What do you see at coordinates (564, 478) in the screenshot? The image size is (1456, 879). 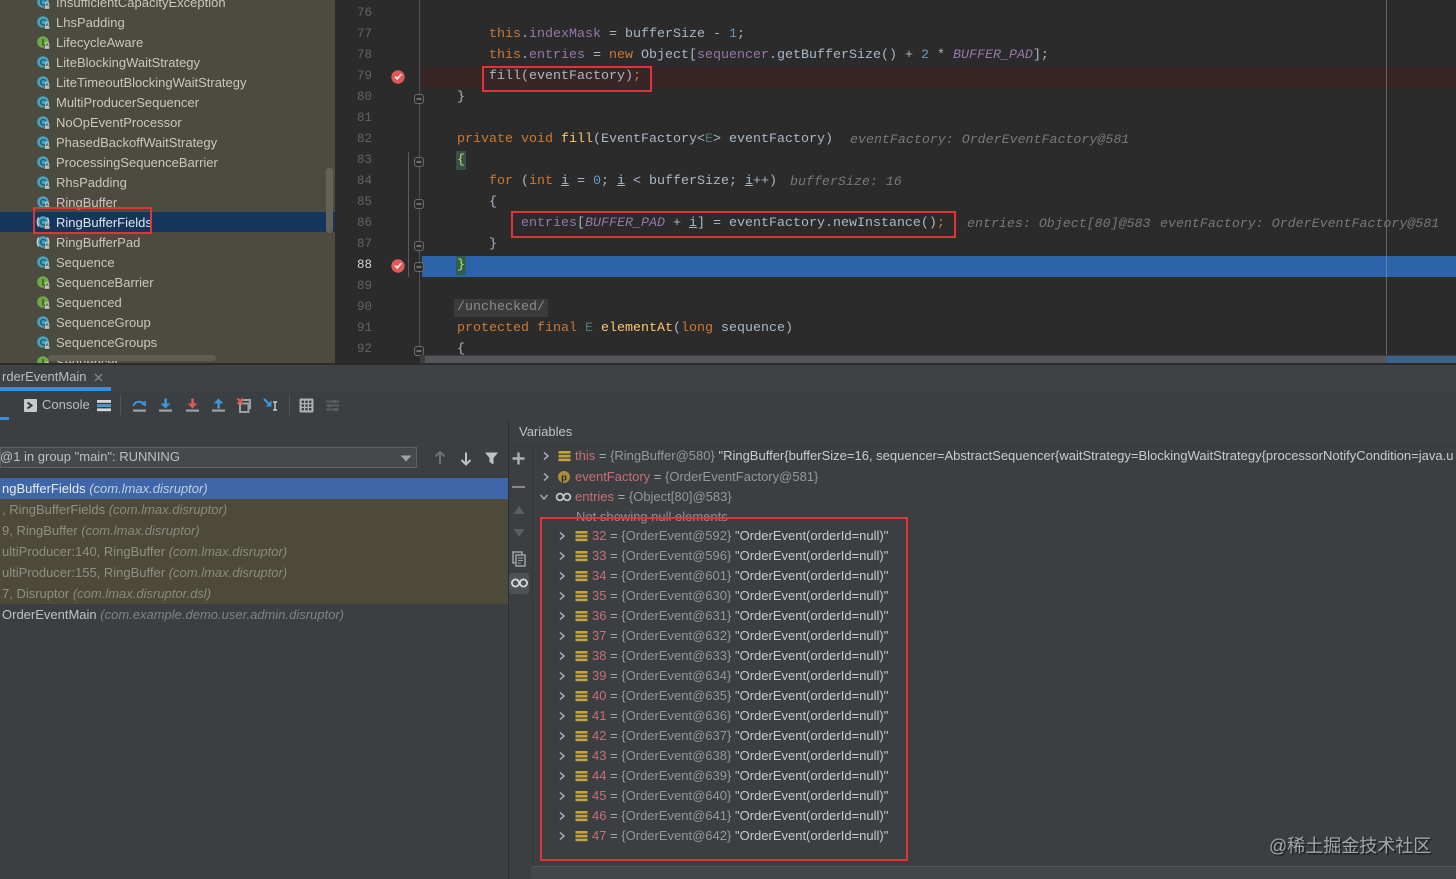 I see `svg-text: p` at bounding box center [564, 478].